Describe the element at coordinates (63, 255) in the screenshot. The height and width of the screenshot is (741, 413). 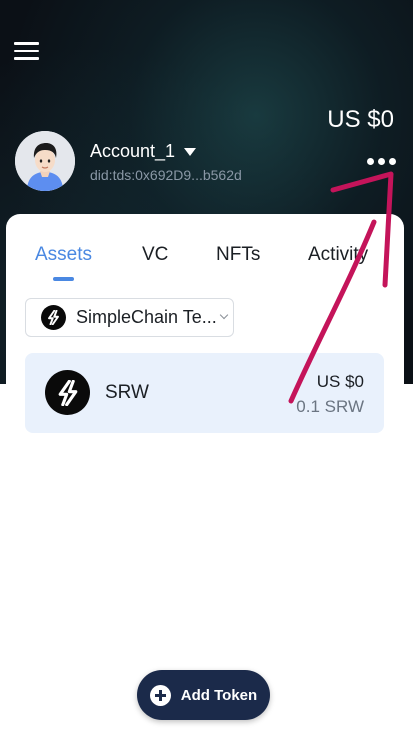
I see `tab-assets: Assets` at that location.